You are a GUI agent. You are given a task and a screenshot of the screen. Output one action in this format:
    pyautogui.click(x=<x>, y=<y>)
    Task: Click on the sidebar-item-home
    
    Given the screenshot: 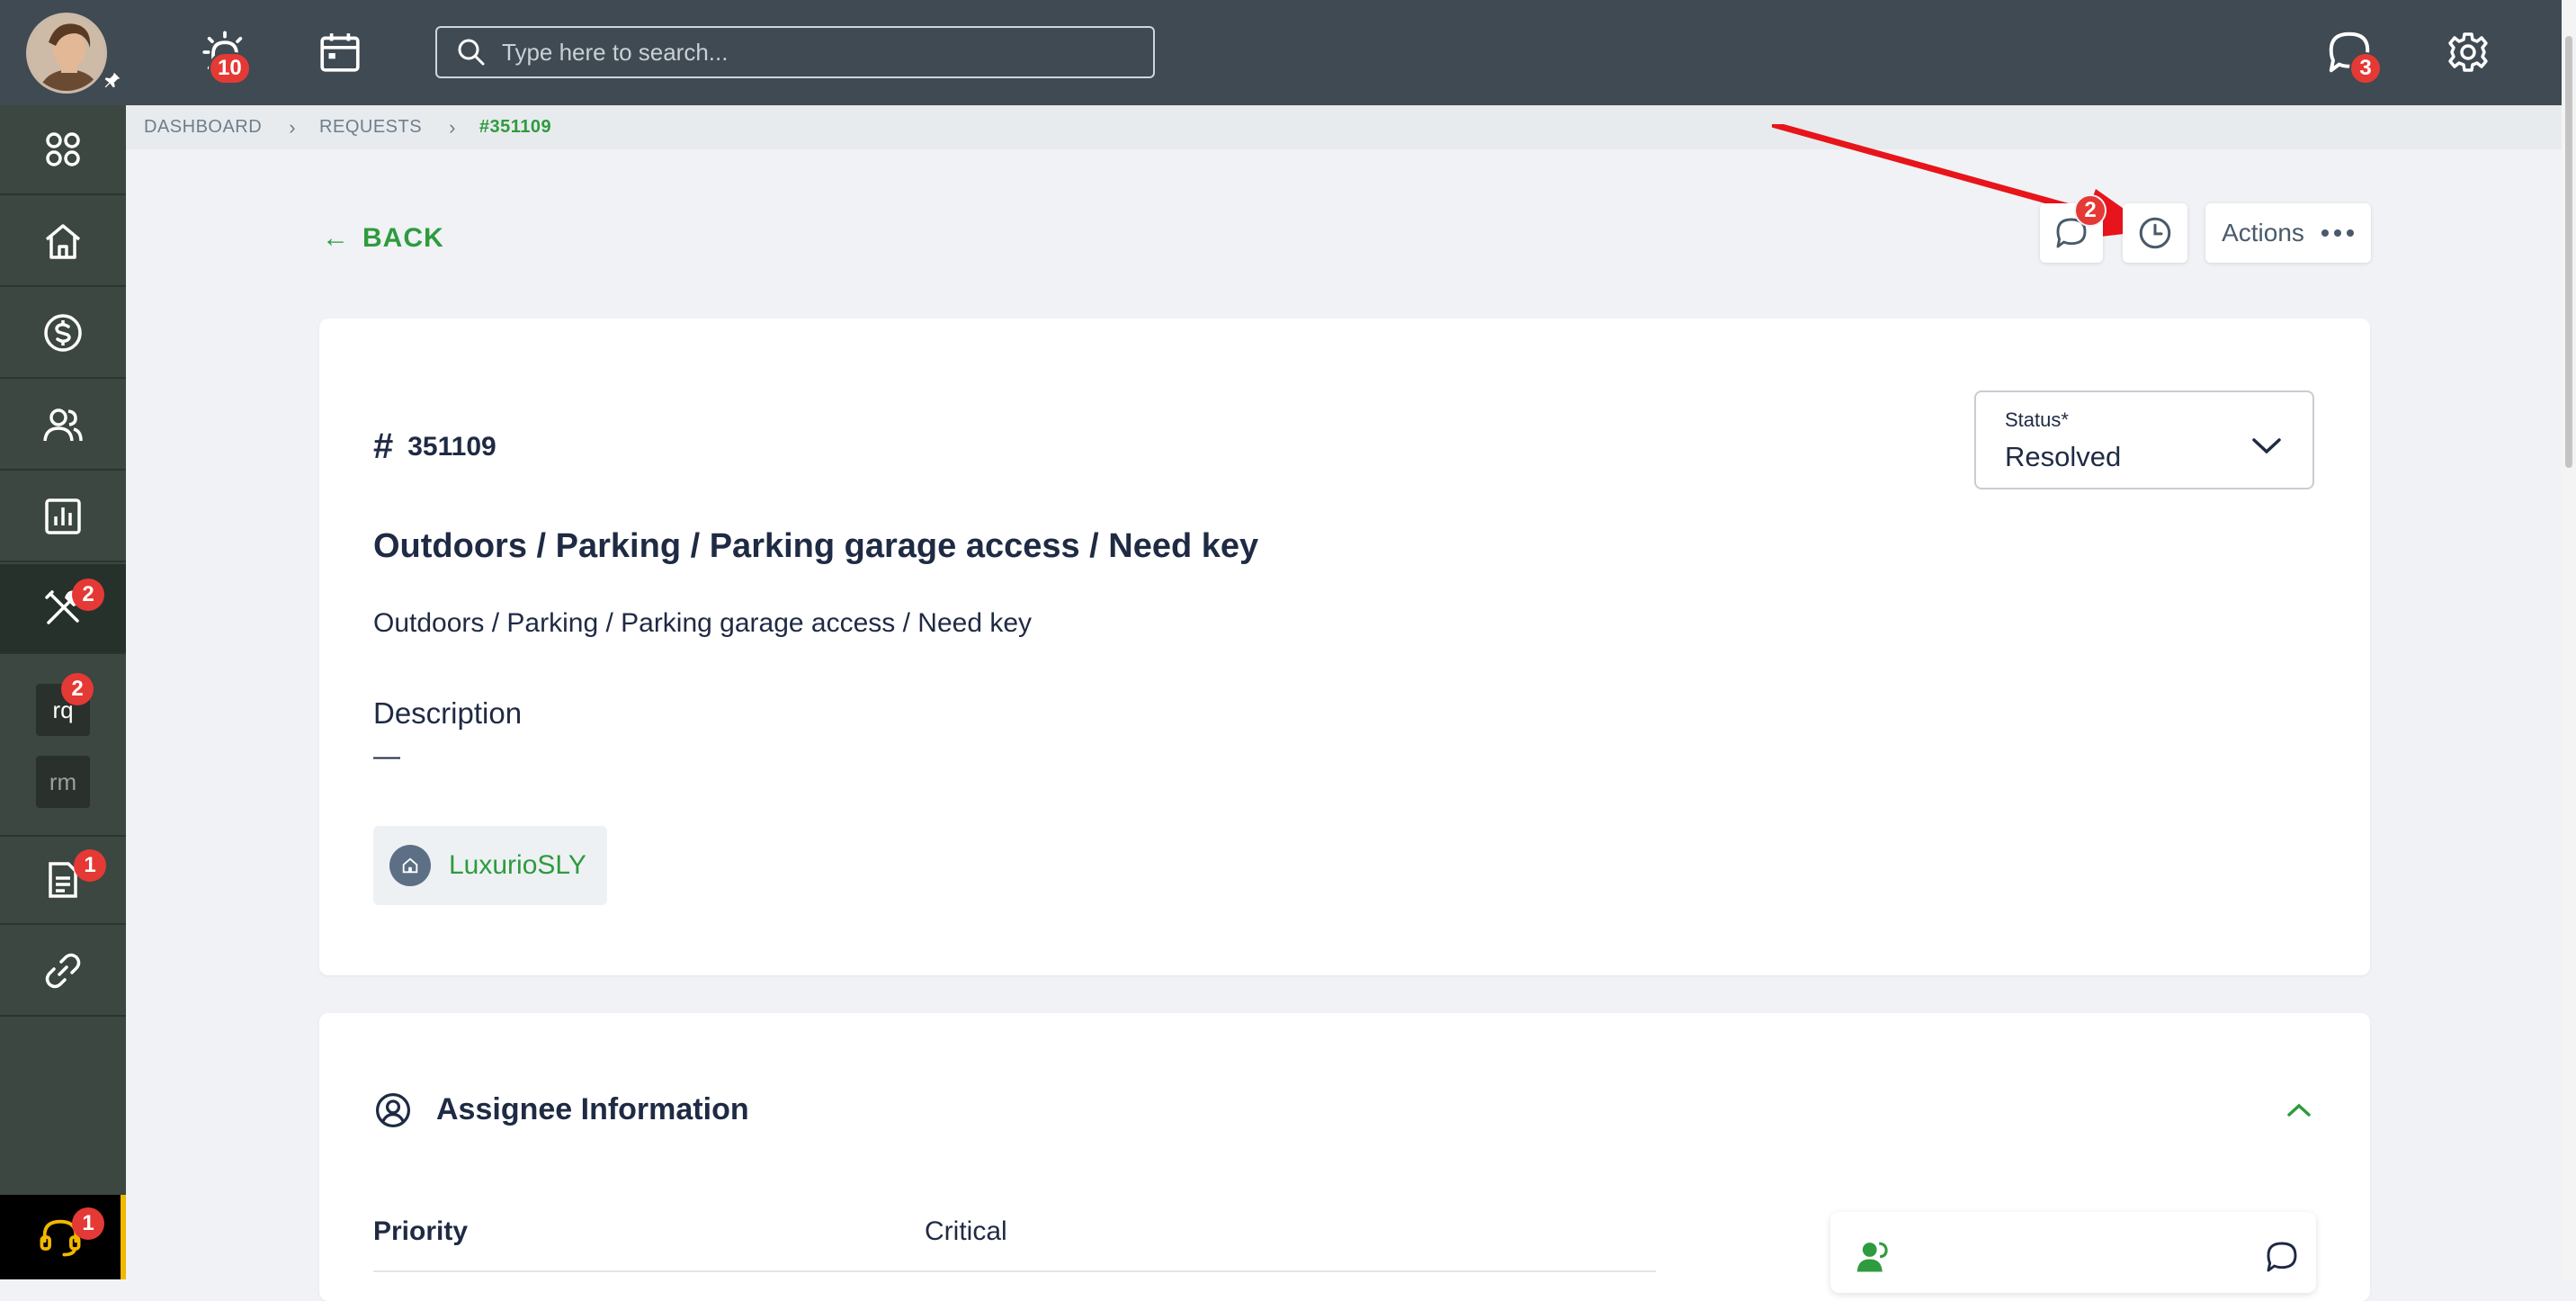 What is the action you would take?
    pyautogui.click(x=63, y=242)
    